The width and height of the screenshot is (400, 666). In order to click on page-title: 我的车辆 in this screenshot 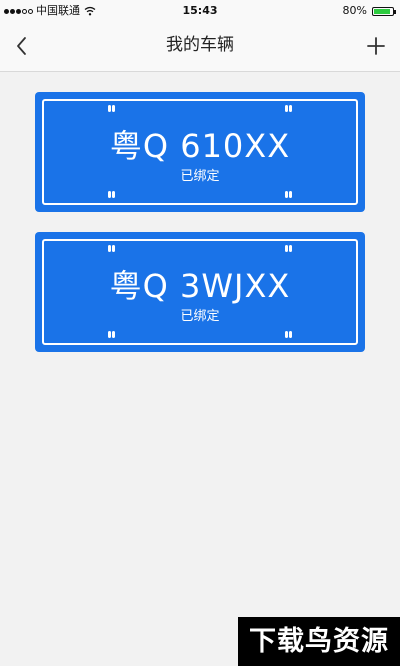, I will do `click(200, 45)`.